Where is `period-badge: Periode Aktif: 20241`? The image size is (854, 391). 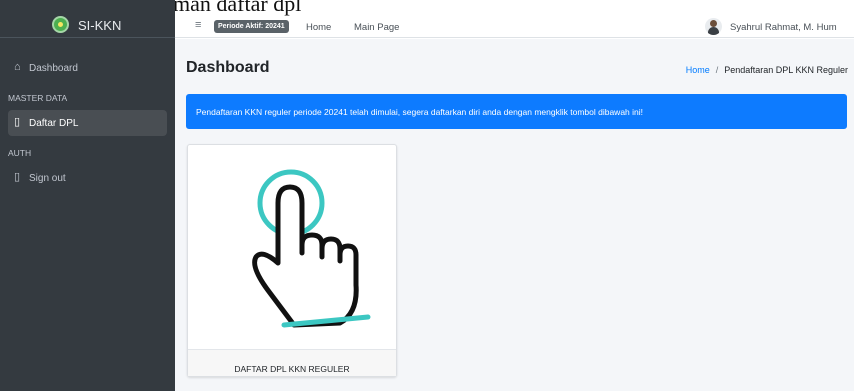
period-badge: Periode Aktif: 20241 is located at coordinates (251, 26).